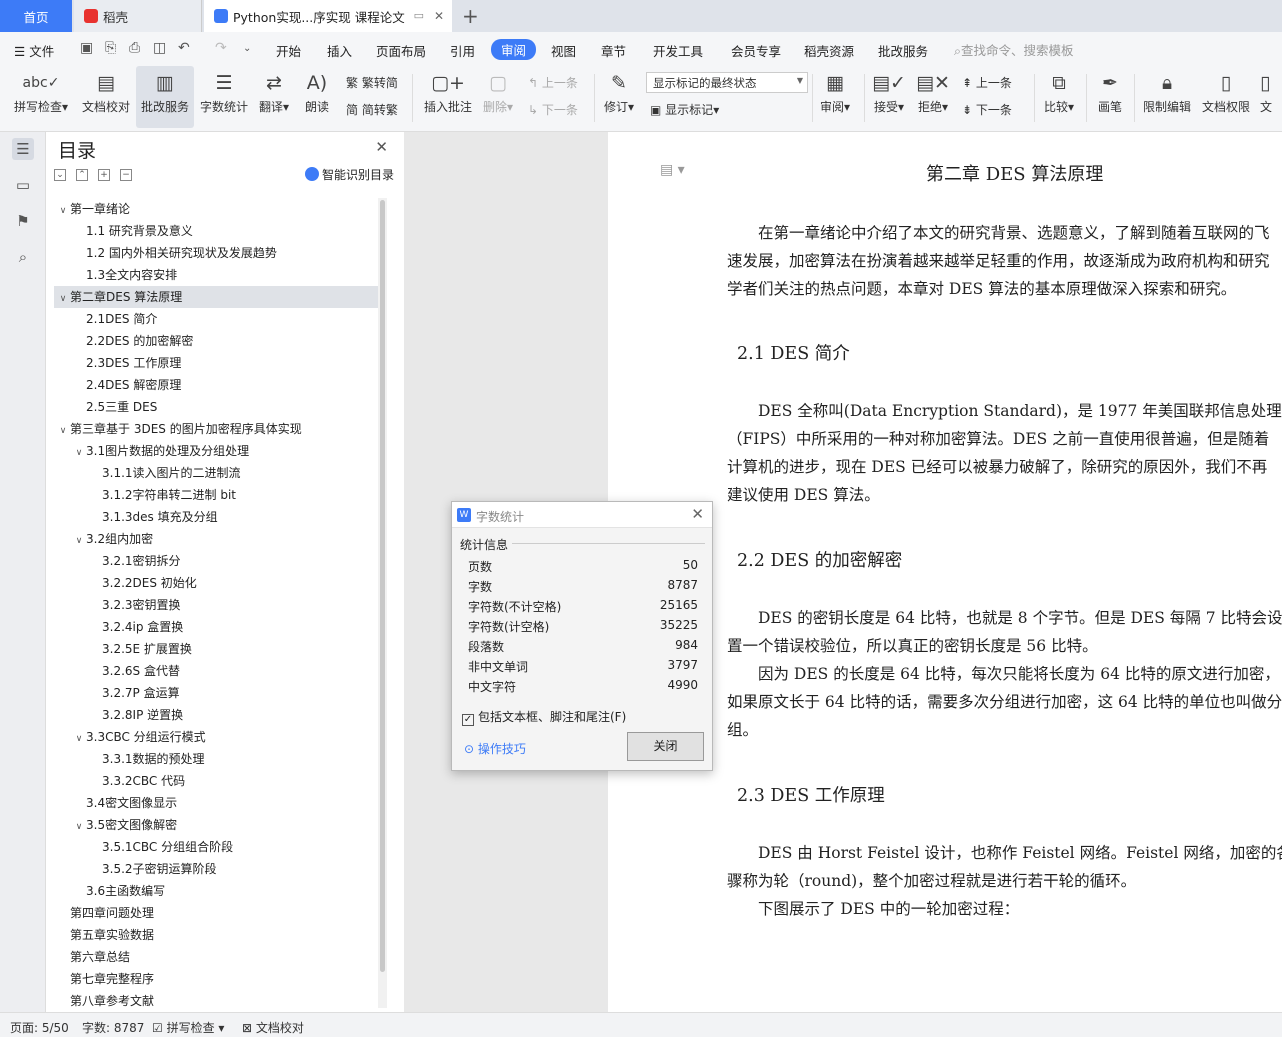 Image resolution: width=1282 pixels, height=1037 pixels. Describe the element at coordinates (470, 16) in the screenshot. I see `new-tab-icon: +` at that location.